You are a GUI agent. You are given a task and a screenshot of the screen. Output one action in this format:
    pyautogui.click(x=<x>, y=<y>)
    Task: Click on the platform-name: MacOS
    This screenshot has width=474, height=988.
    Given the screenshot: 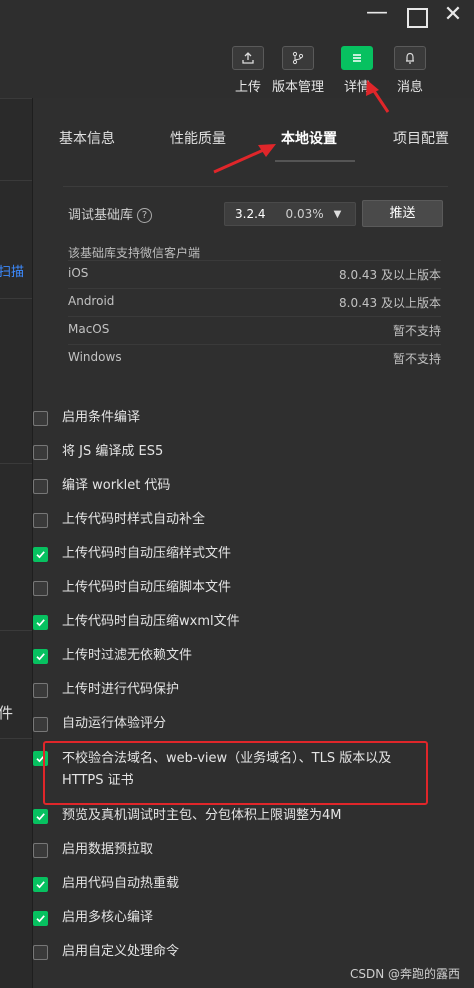 What is the action you would take?
    pyautogui.click(x=89, y=329)
    